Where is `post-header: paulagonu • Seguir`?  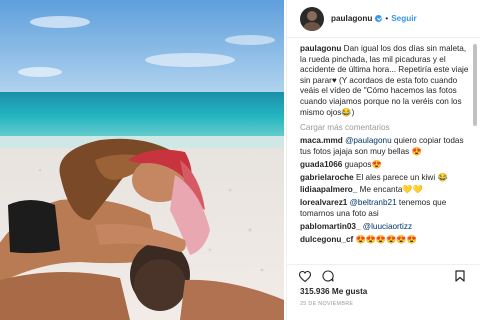 post-header: paulagonu • Seguir is located at coordinates (383, 19).